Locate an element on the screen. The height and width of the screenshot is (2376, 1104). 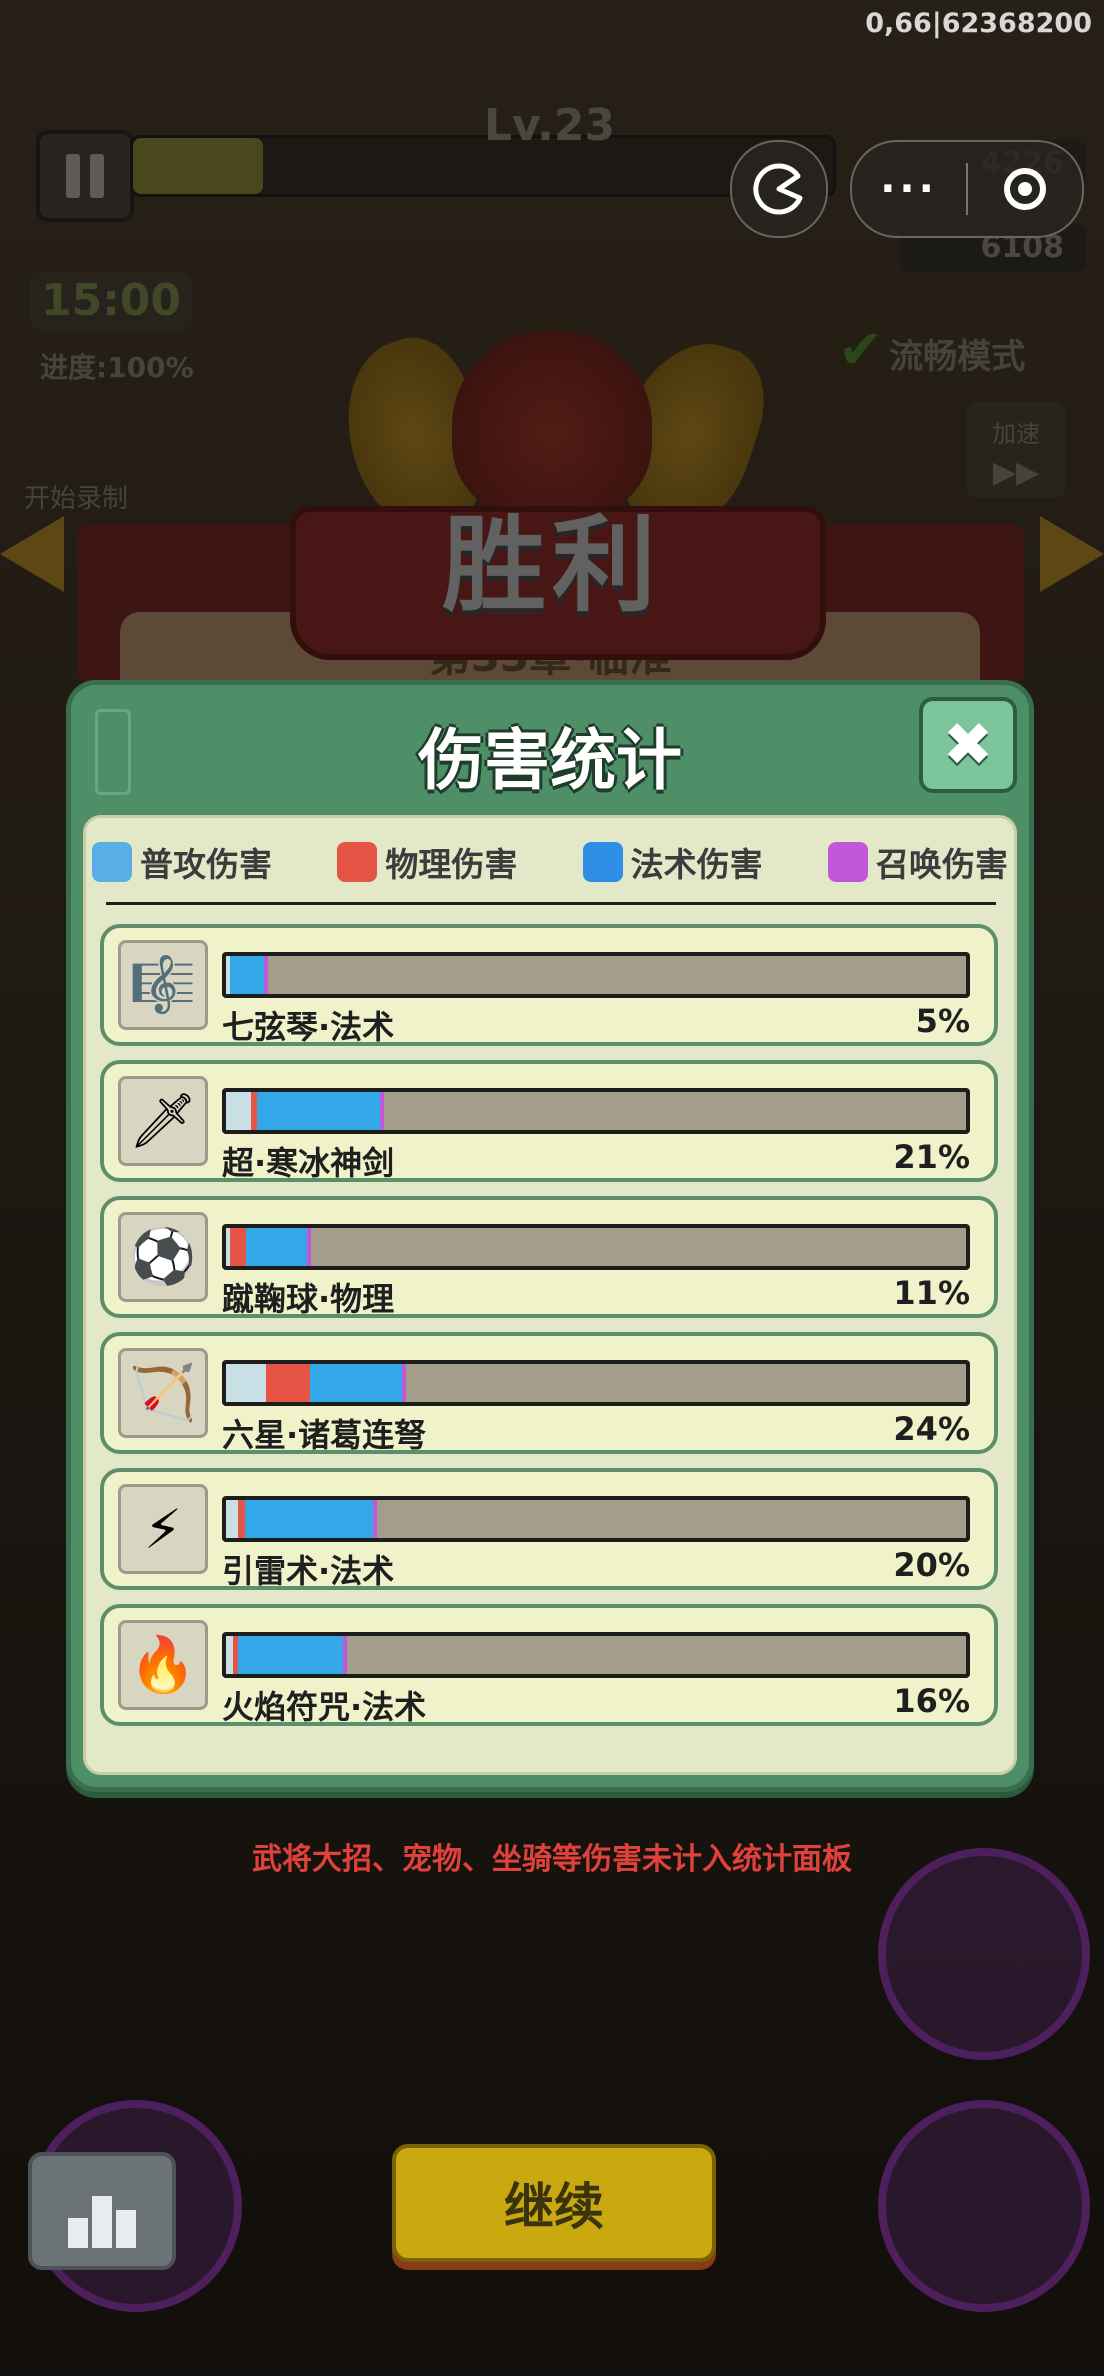
damage-percent: 16% is located at coordinates (931, 1701).